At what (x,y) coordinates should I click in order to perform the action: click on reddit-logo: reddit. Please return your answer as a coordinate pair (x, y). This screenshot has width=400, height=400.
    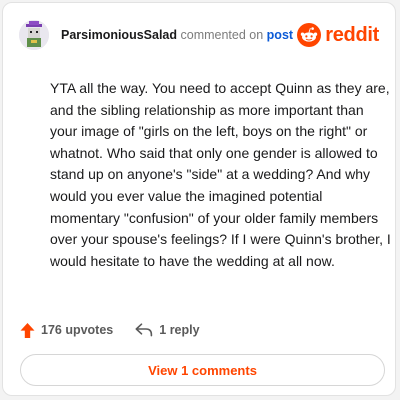
    Looking at the image, I should click on (338, 35).